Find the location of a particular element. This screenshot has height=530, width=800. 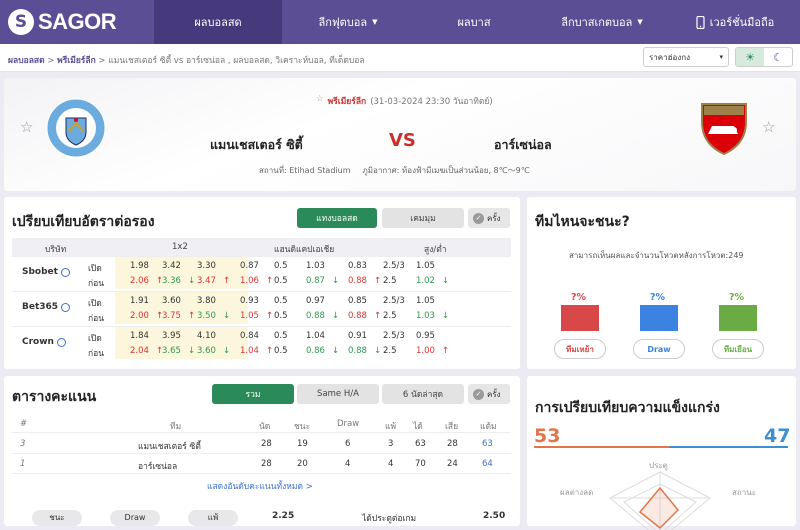

chevron-down-icon: ▼ is located at coordinates (640, 22).